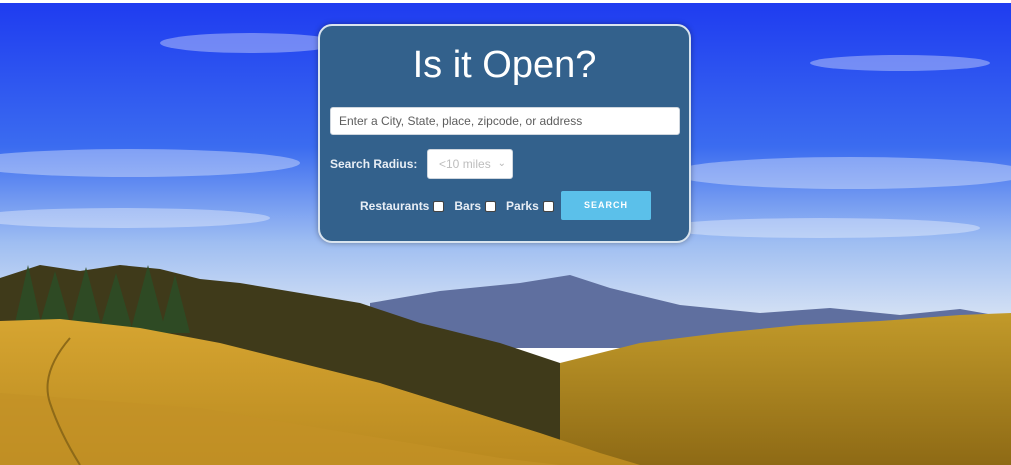 The width and height of the screenshot is (1011, 465). I want to click on filter-options: Restaurants Bars Parks, so click(462, 206).